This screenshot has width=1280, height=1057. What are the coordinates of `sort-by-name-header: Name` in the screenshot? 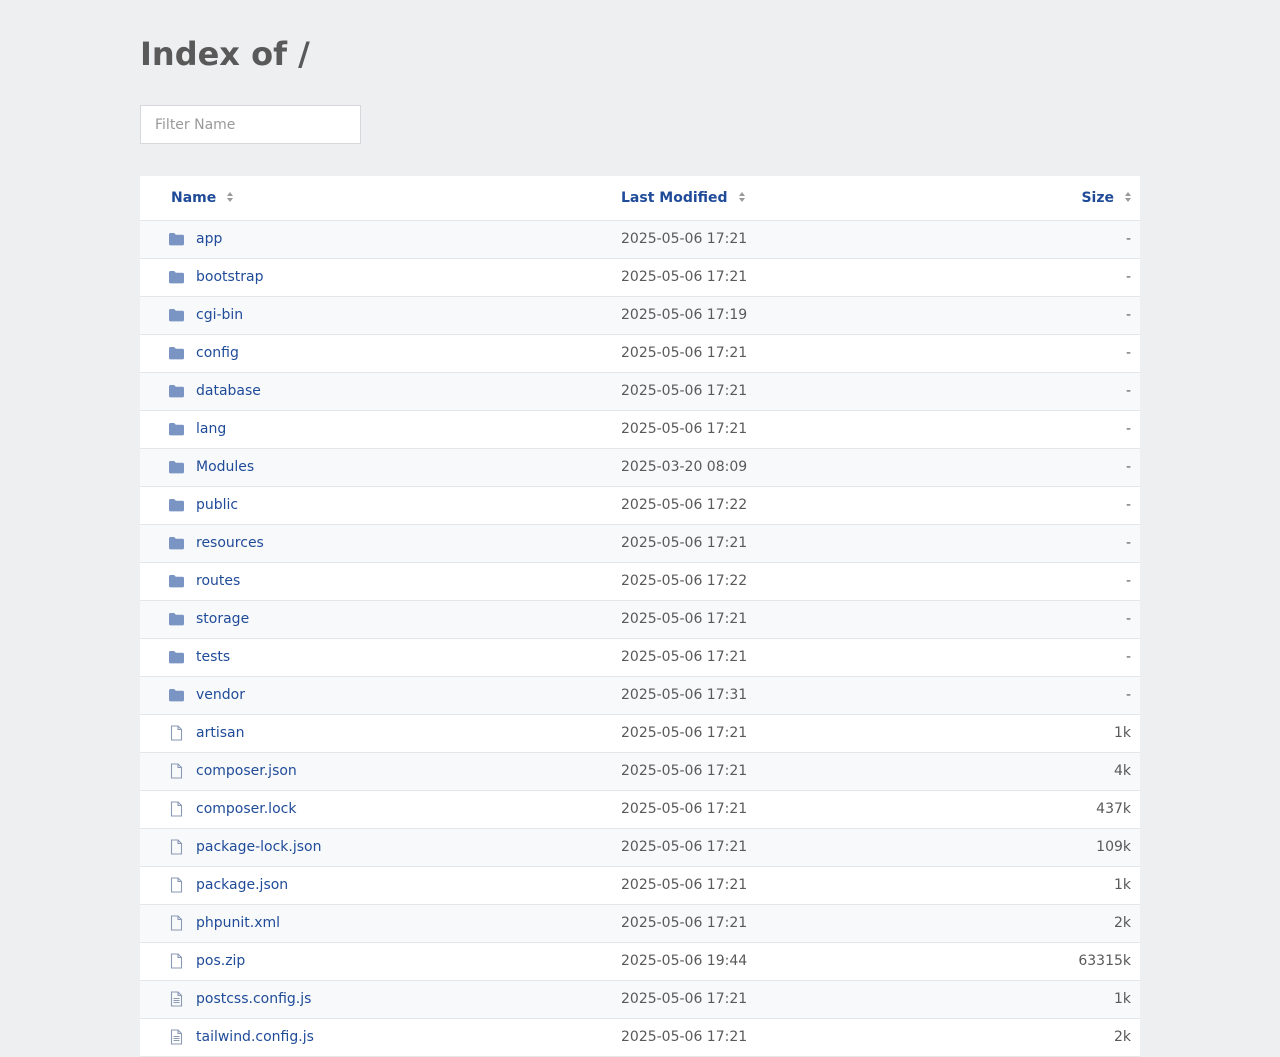 It's located at (202, 198).